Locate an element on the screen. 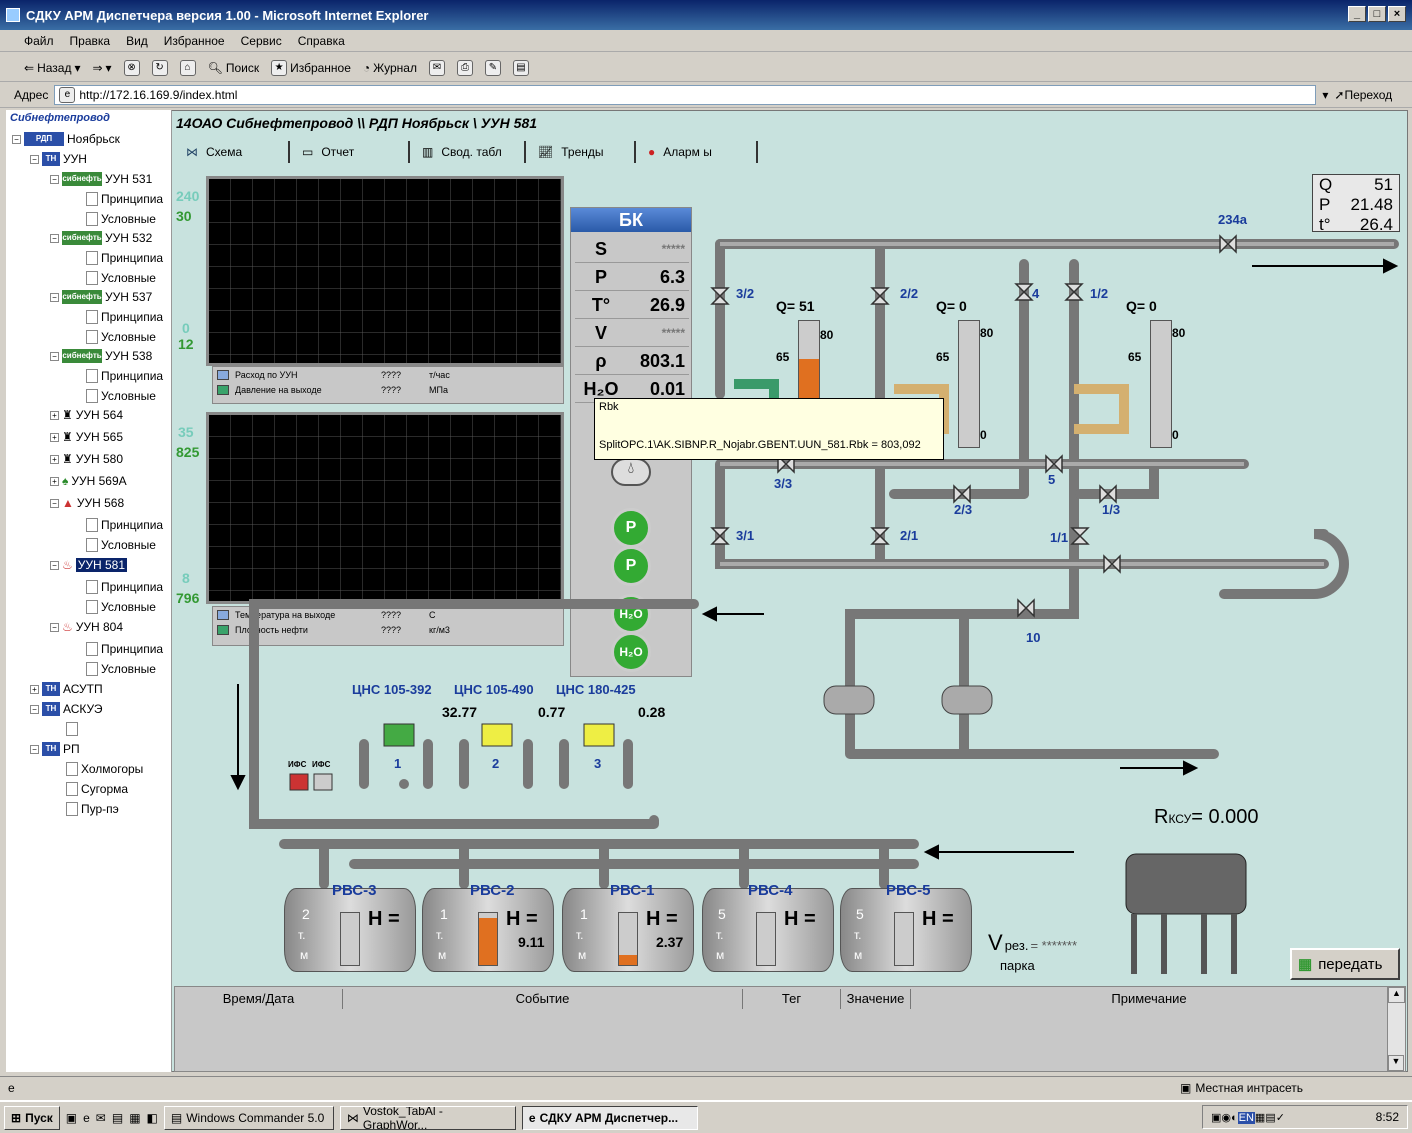 The width and height of the screenshot is (1412, 1133). menu-help: Справка is located at coordinates (321, 41).